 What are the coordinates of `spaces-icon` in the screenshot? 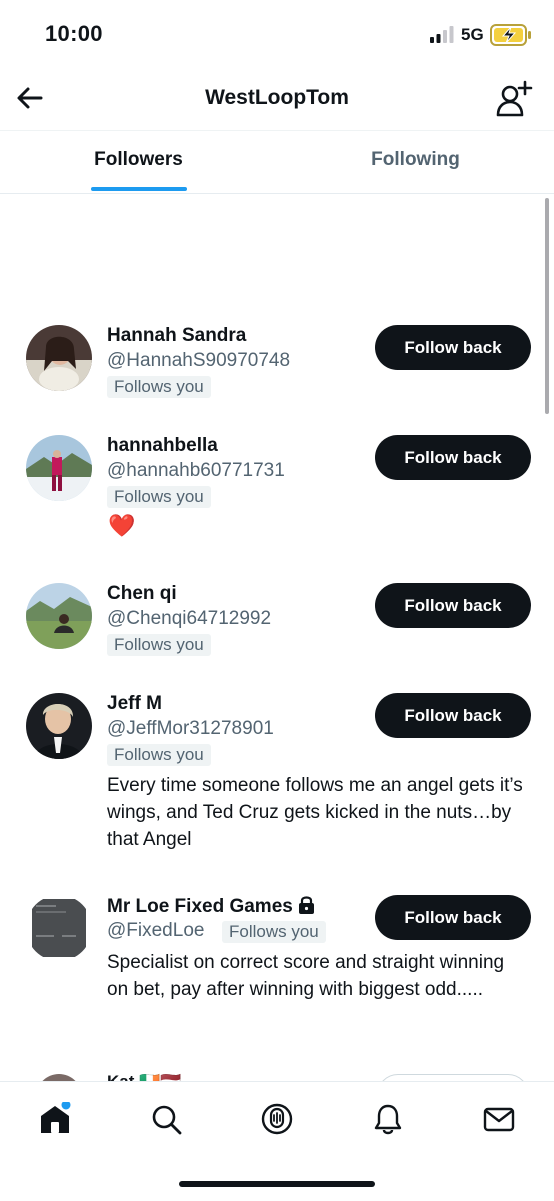 It's located at (277, 1119).